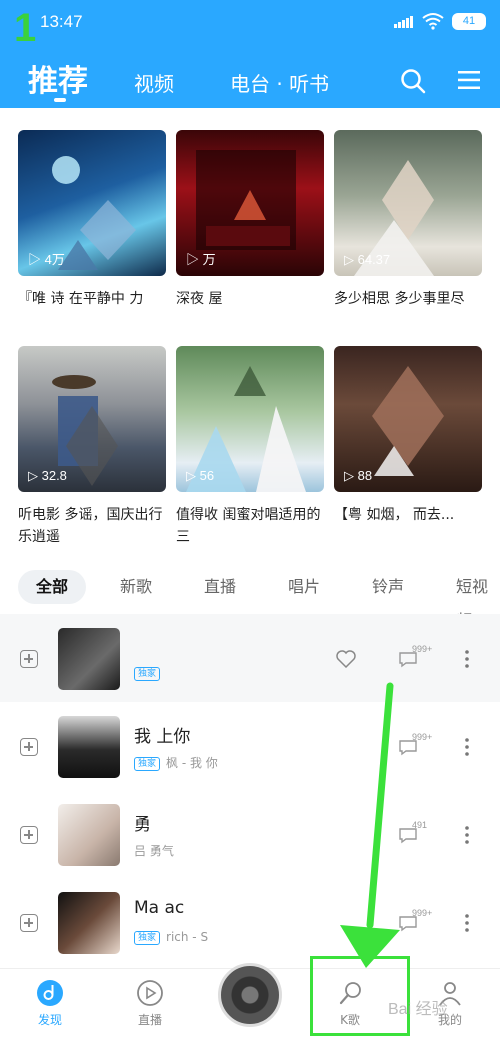  I want to click on song-row: 勇 吕 勇气 491, so click(250, 834).